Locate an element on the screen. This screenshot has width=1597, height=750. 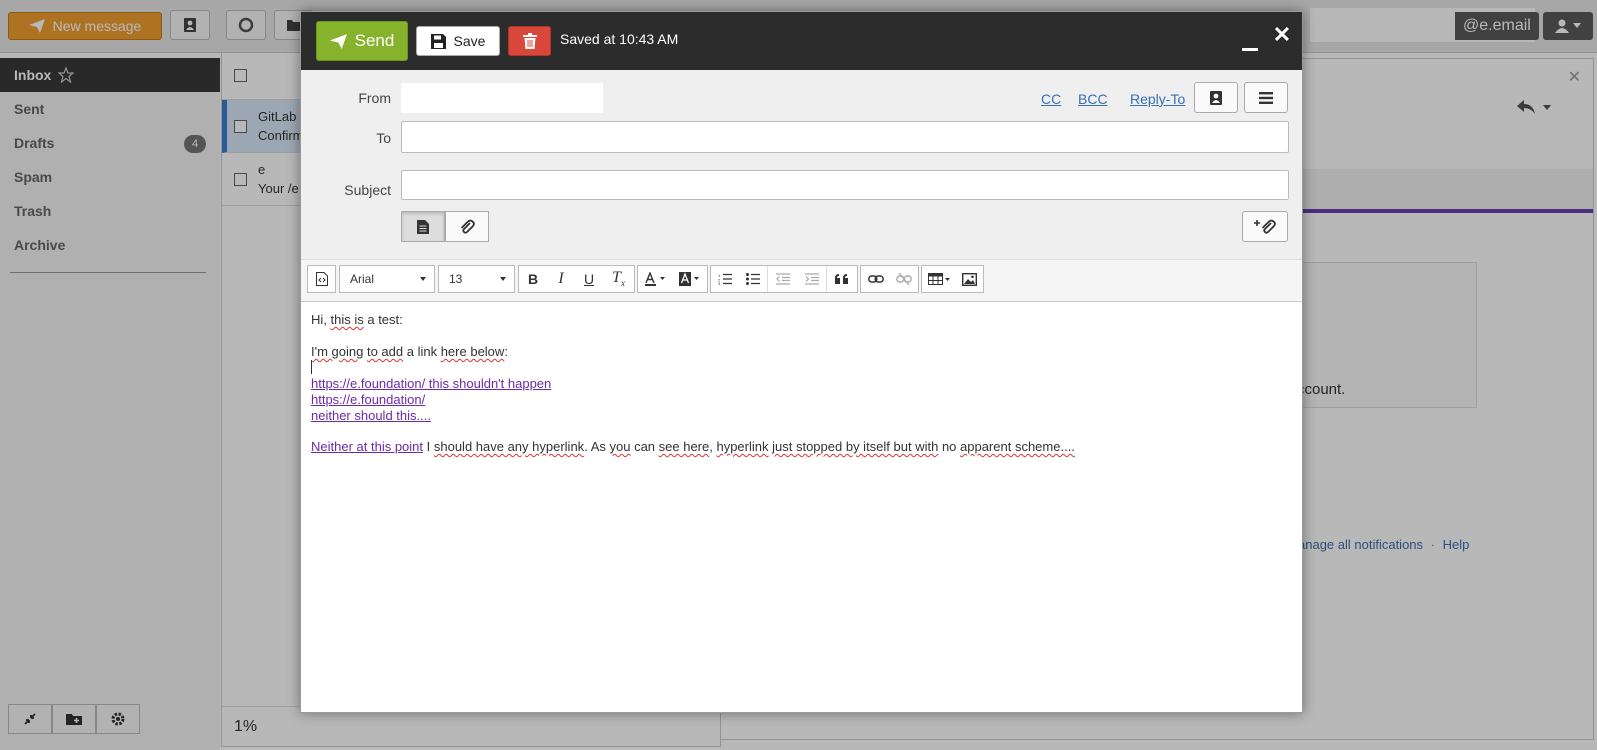
body-line-intro: I'm going to add a link here below: is located at coordinates (409, 351).